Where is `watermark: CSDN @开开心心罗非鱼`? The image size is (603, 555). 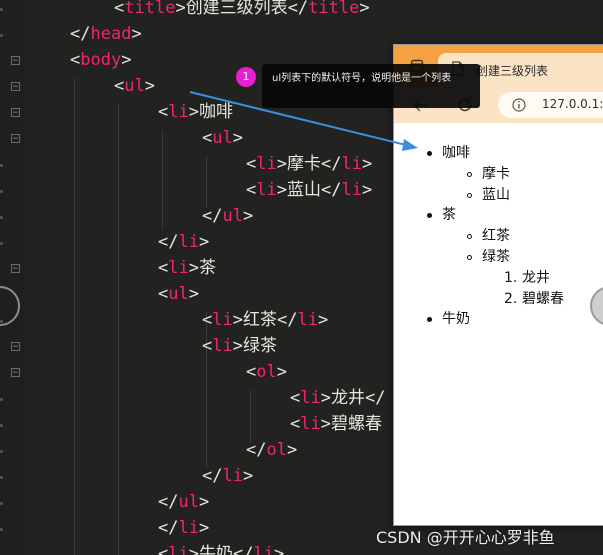
watermark: CSDN @开开心心罗非鱼 is located at coordinates (465, 537).